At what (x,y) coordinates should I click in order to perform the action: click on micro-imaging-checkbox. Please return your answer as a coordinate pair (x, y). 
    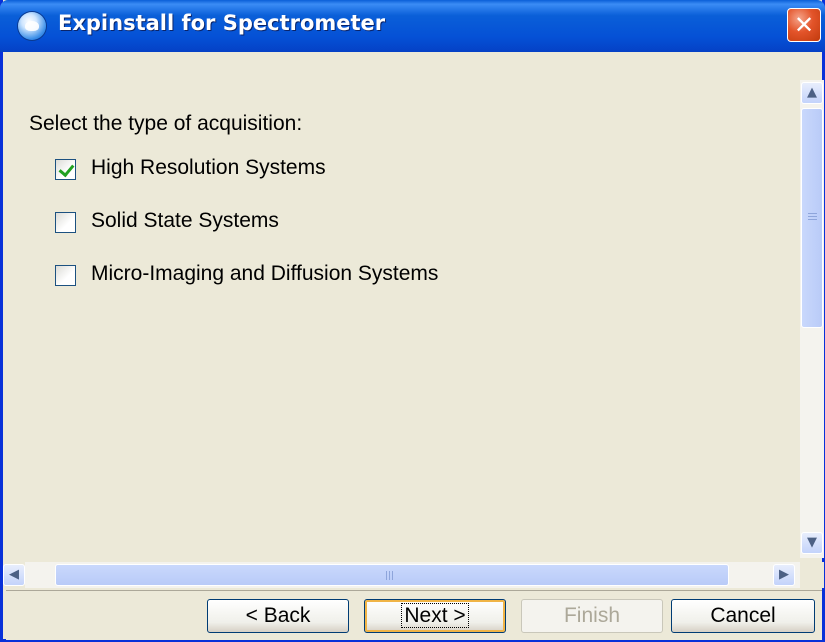
    Looking at the image, I should click on (65, 275).